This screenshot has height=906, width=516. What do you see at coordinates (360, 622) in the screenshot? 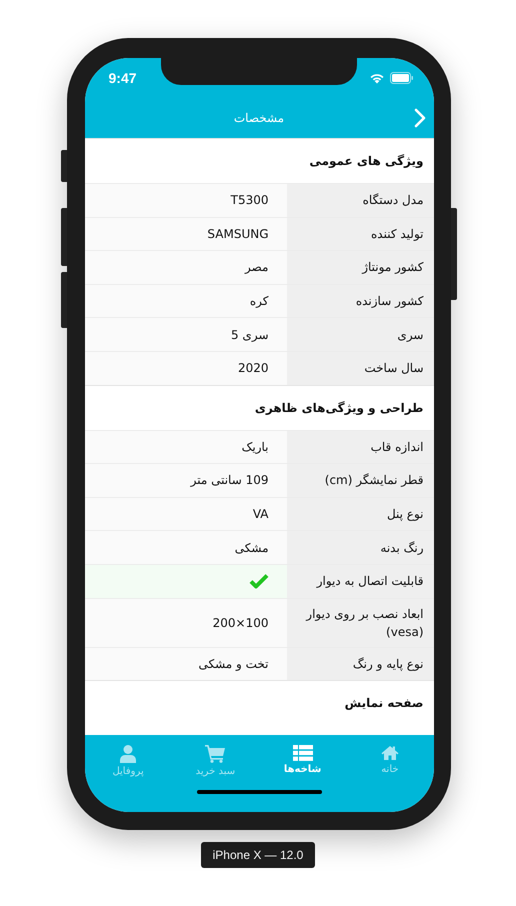
I see `spec-label: ابعاد نصب بر روی دیوار (vesa)` at bounding box center [360, 622].